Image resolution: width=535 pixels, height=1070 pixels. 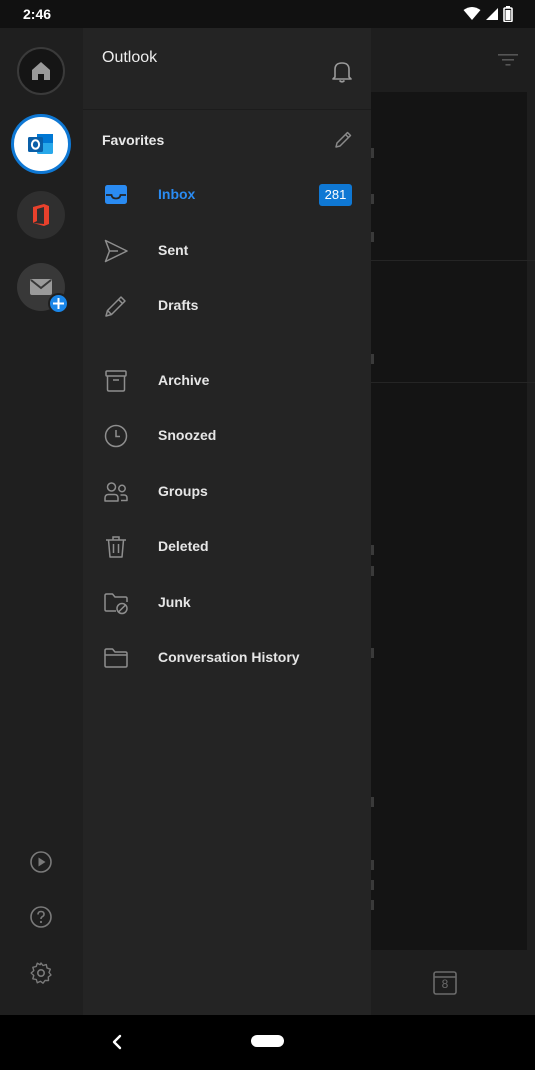 What do you see at coordinates (177, 194) in the screenshot?
I see `folder-label: Inbox` at bounding box center [177, 194].